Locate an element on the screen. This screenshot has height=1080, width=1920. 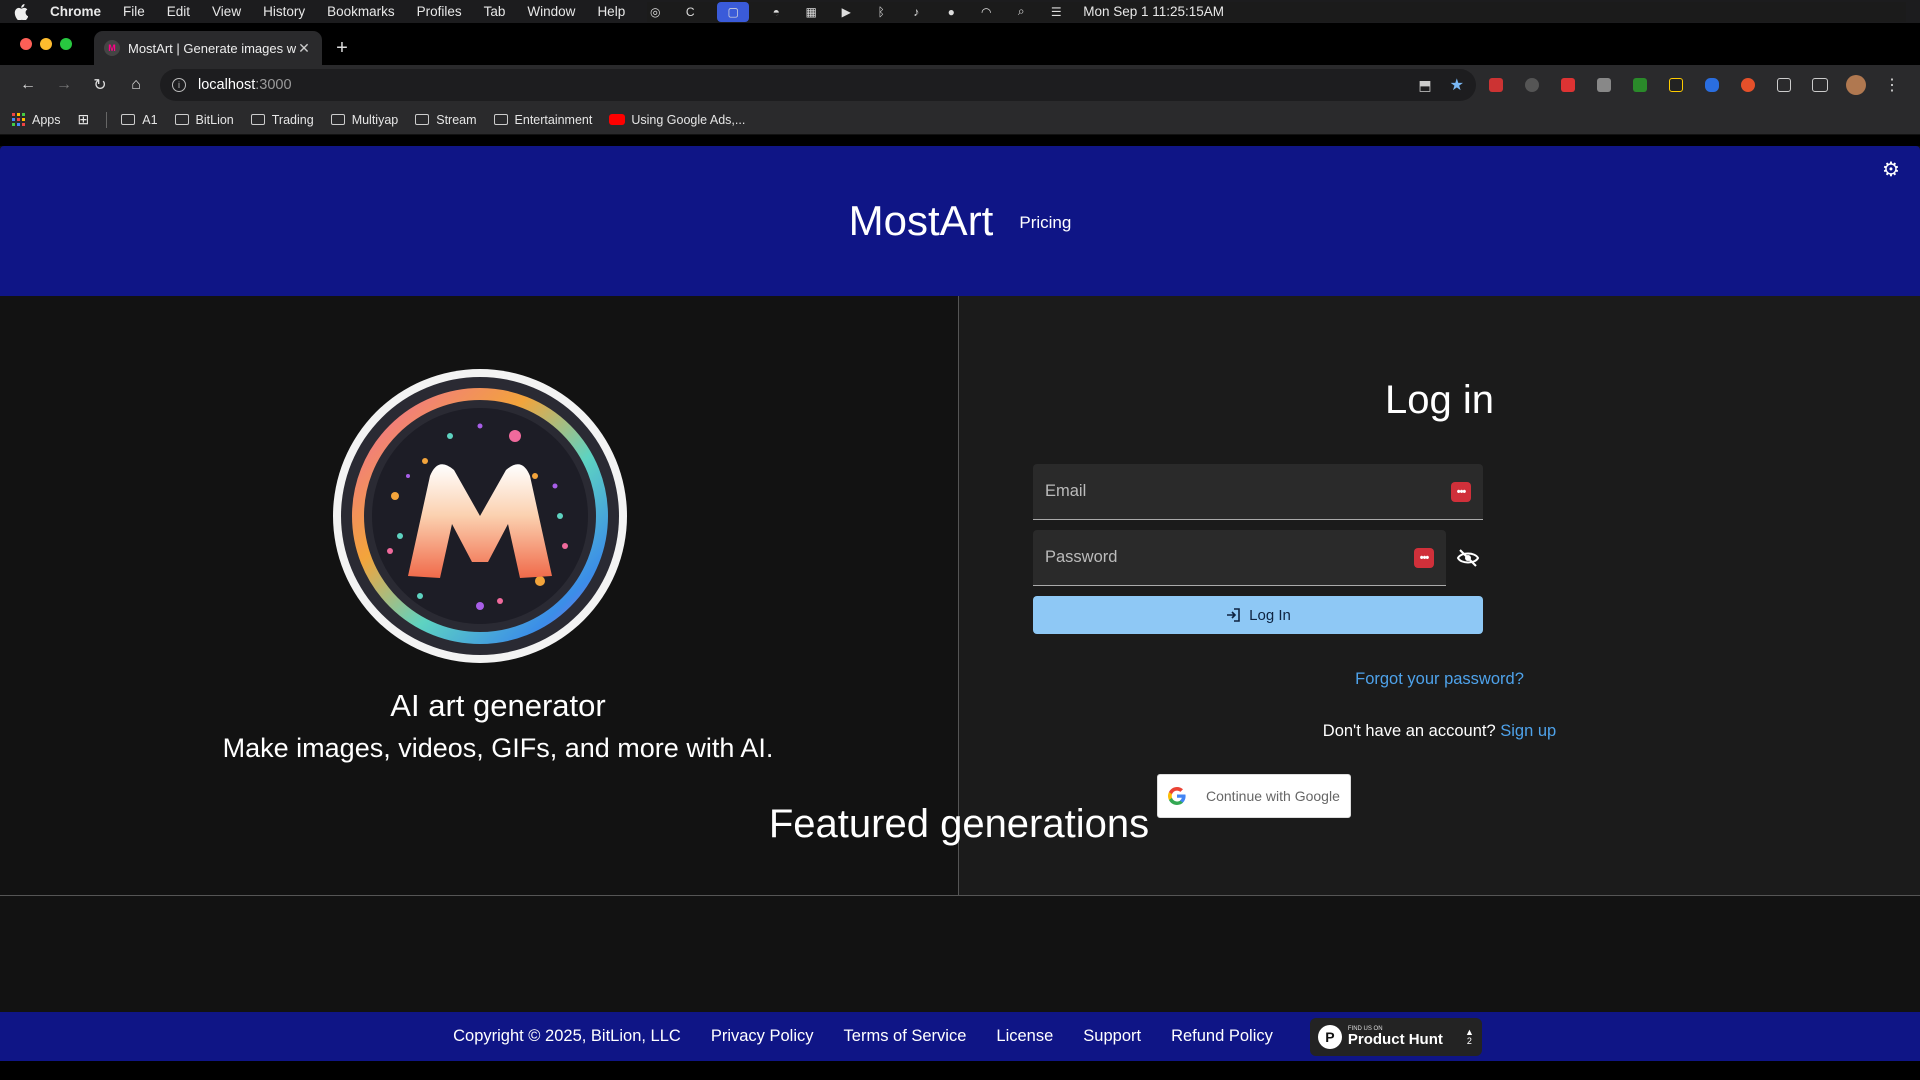
bookmark-folder-stream: Stream is located at coordinates (446, 119).